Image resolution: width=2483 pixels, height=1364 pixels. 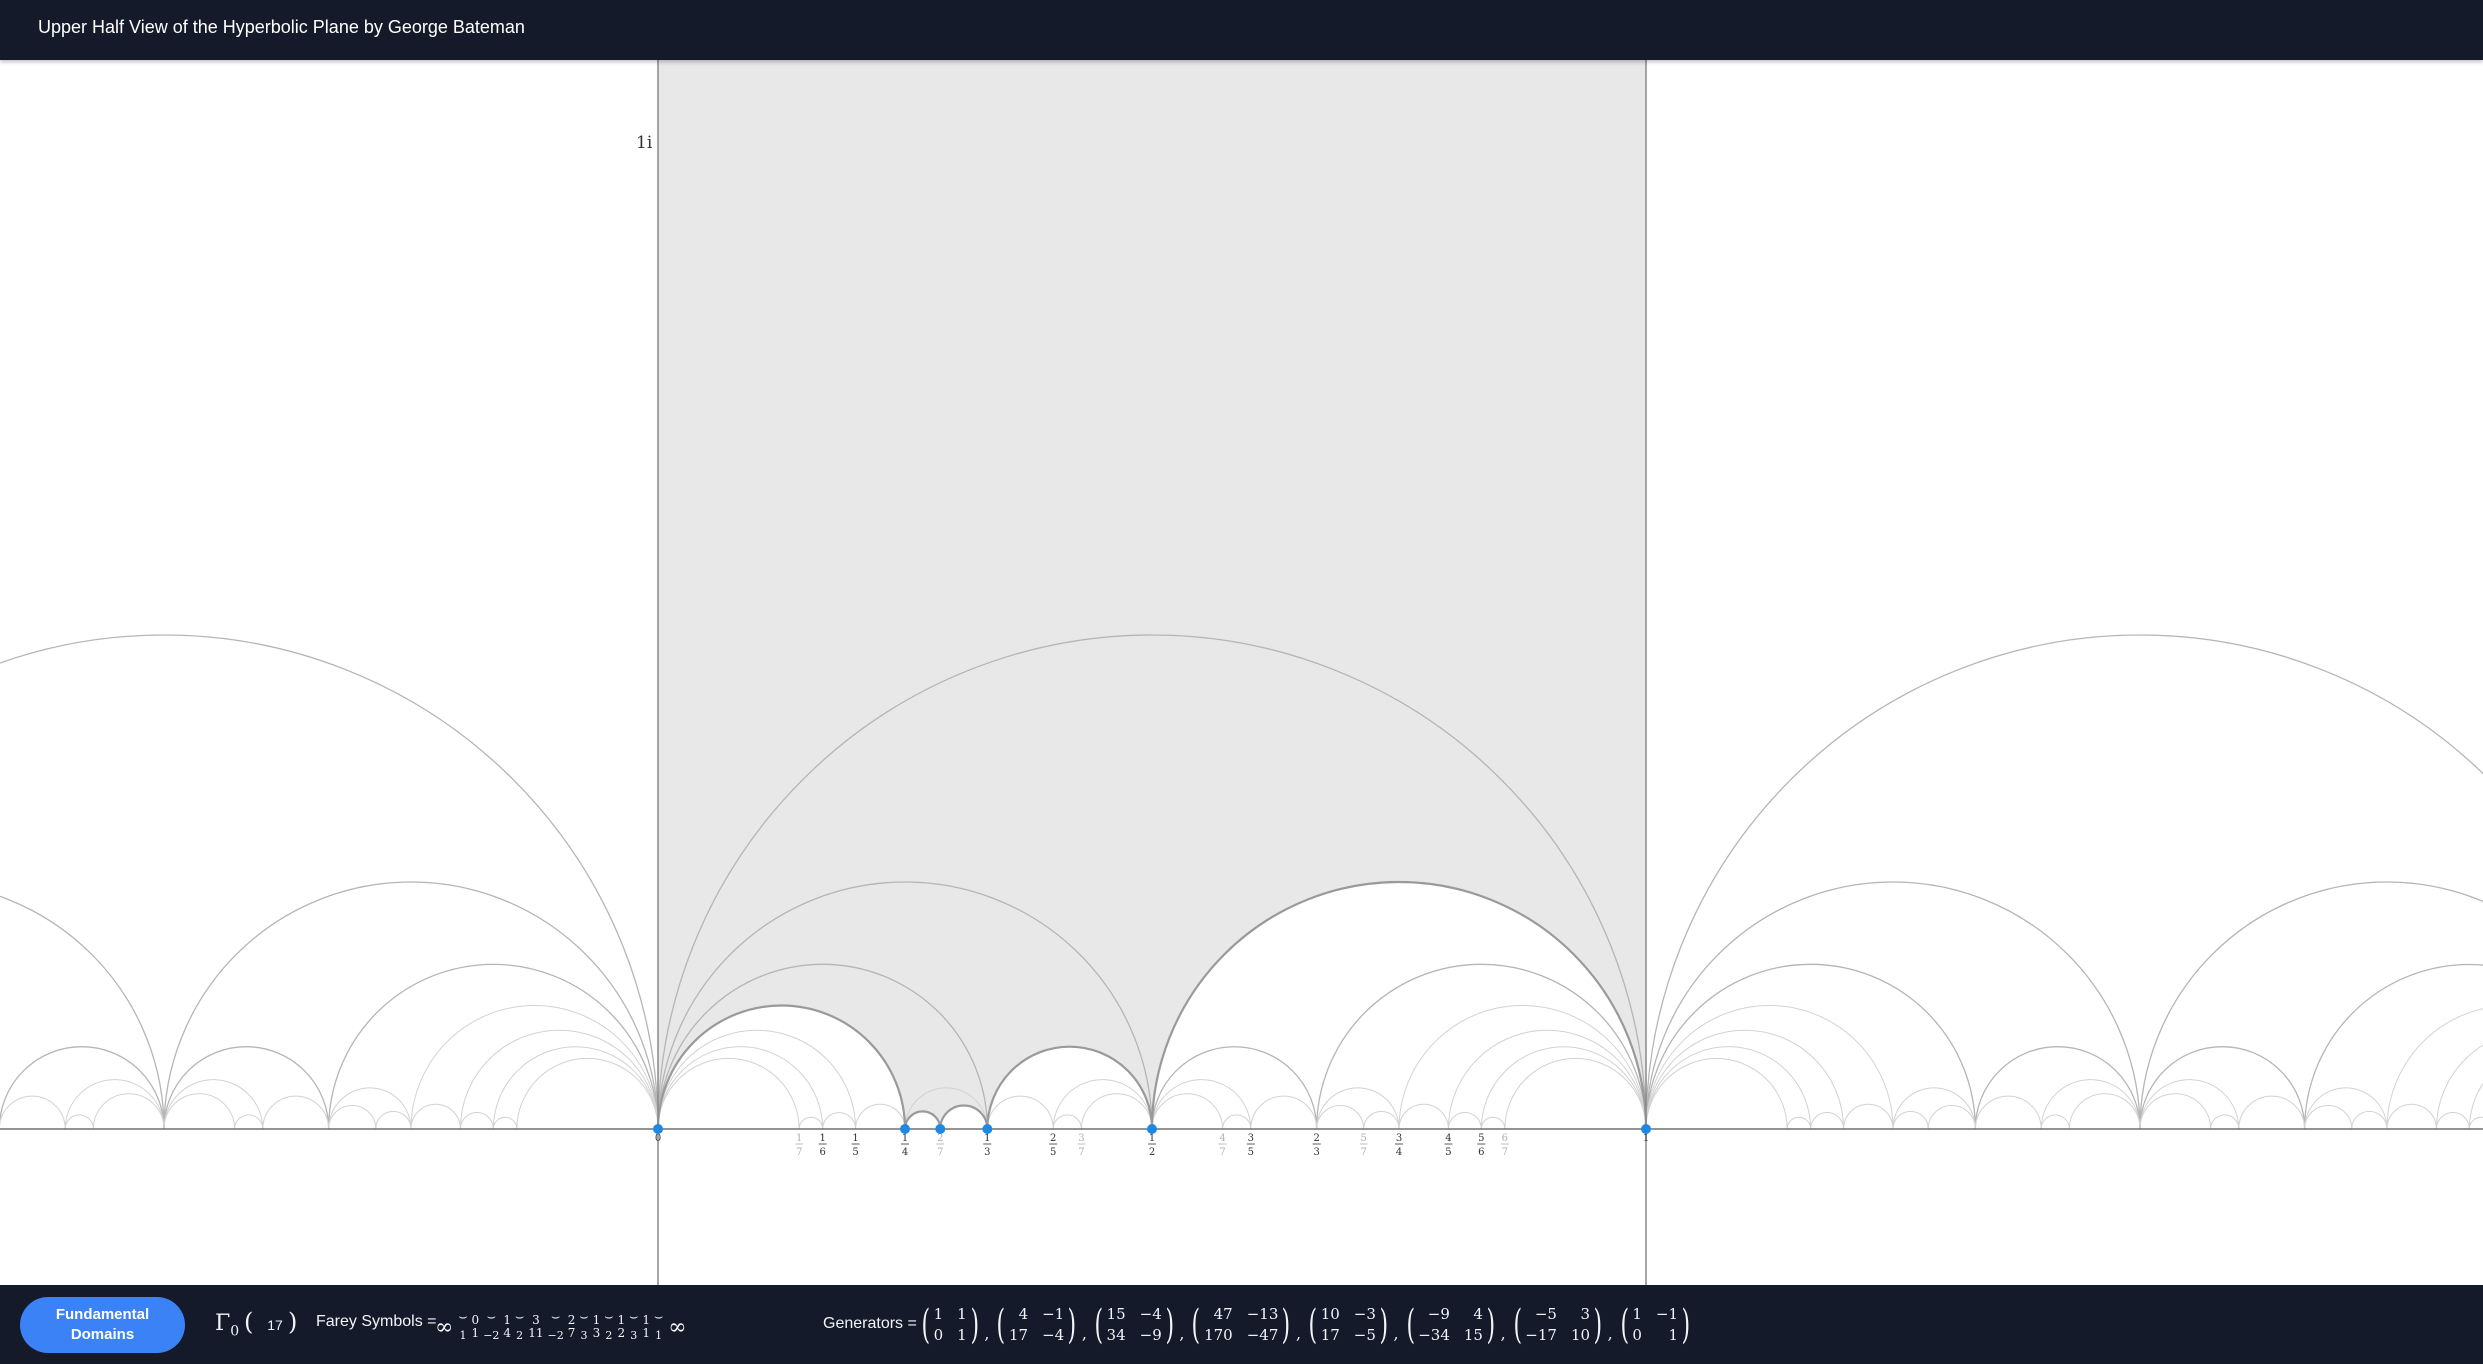 I want to click on farey-label: Farey Symbols =, so click(x=376, y=1321).